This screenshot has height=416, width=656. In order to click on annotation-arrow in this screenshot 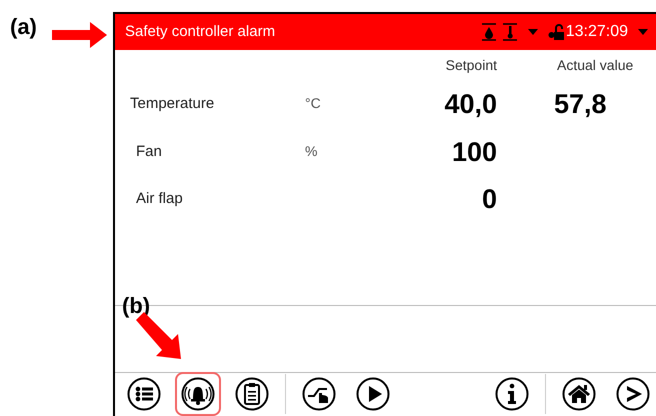, I will do `click(79, 35)`.